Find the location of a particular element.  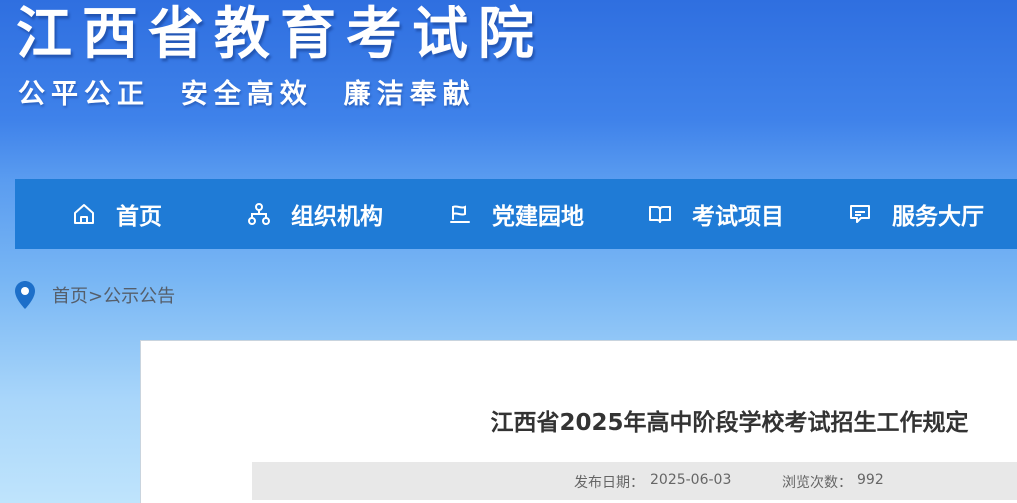

nav-item-organization: 组织机构 is located at coordinates (315, 214).